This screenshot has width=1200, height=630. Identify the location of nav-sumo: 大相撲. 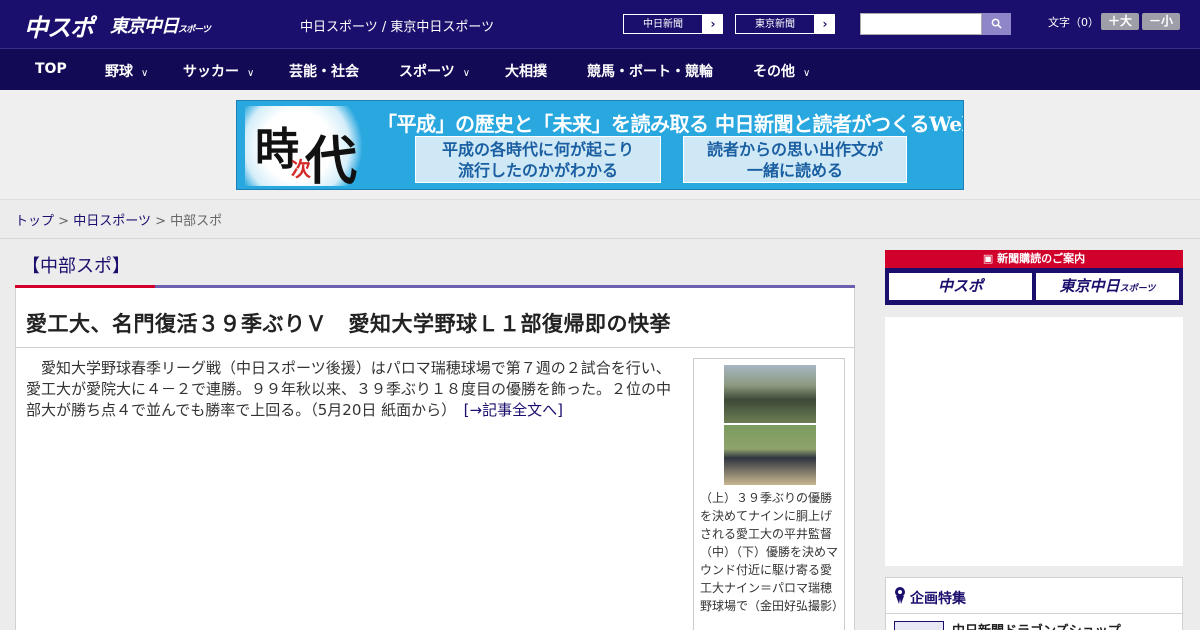
(526, 71).